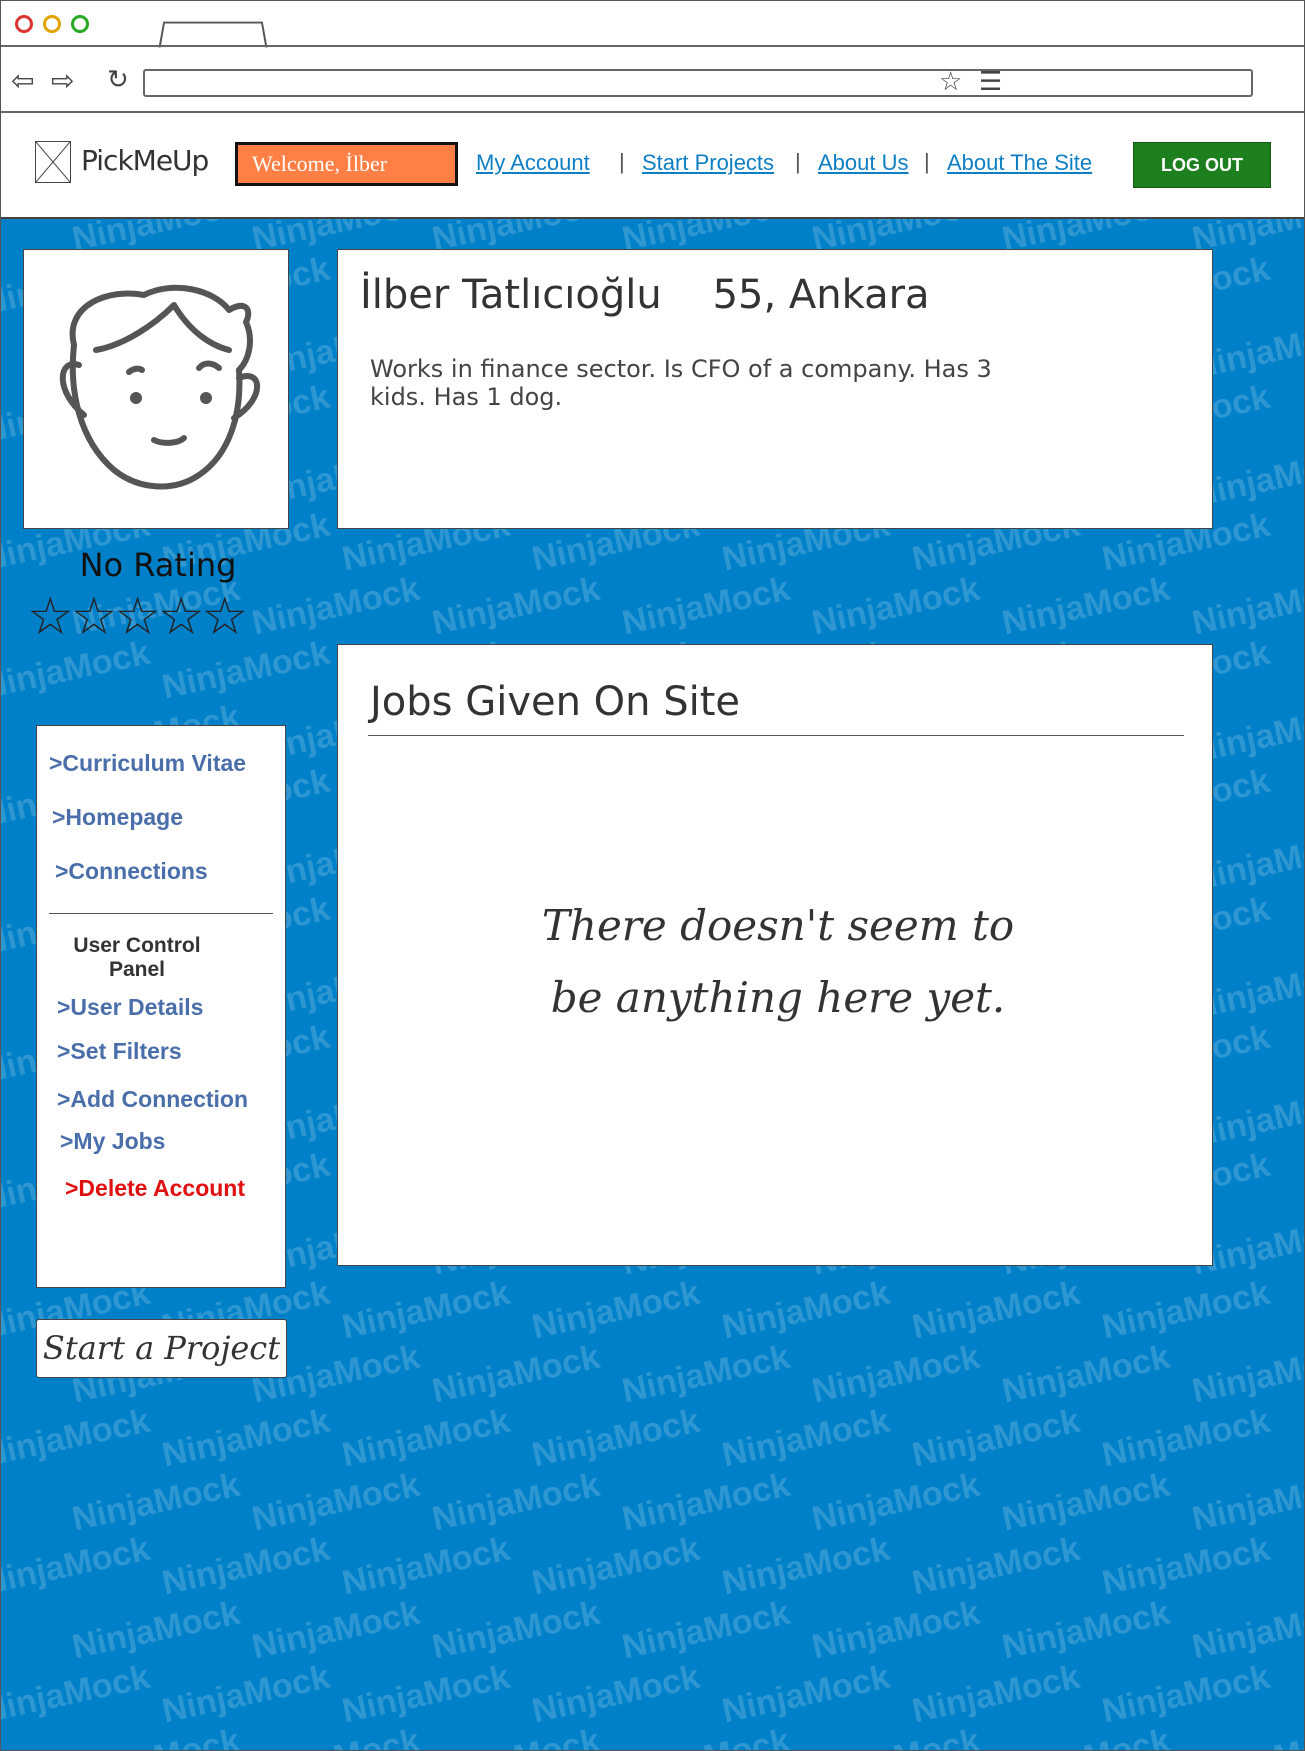  I want to click on sidebar-item-my-jobs: >My Jobs, so click(112, 1141).